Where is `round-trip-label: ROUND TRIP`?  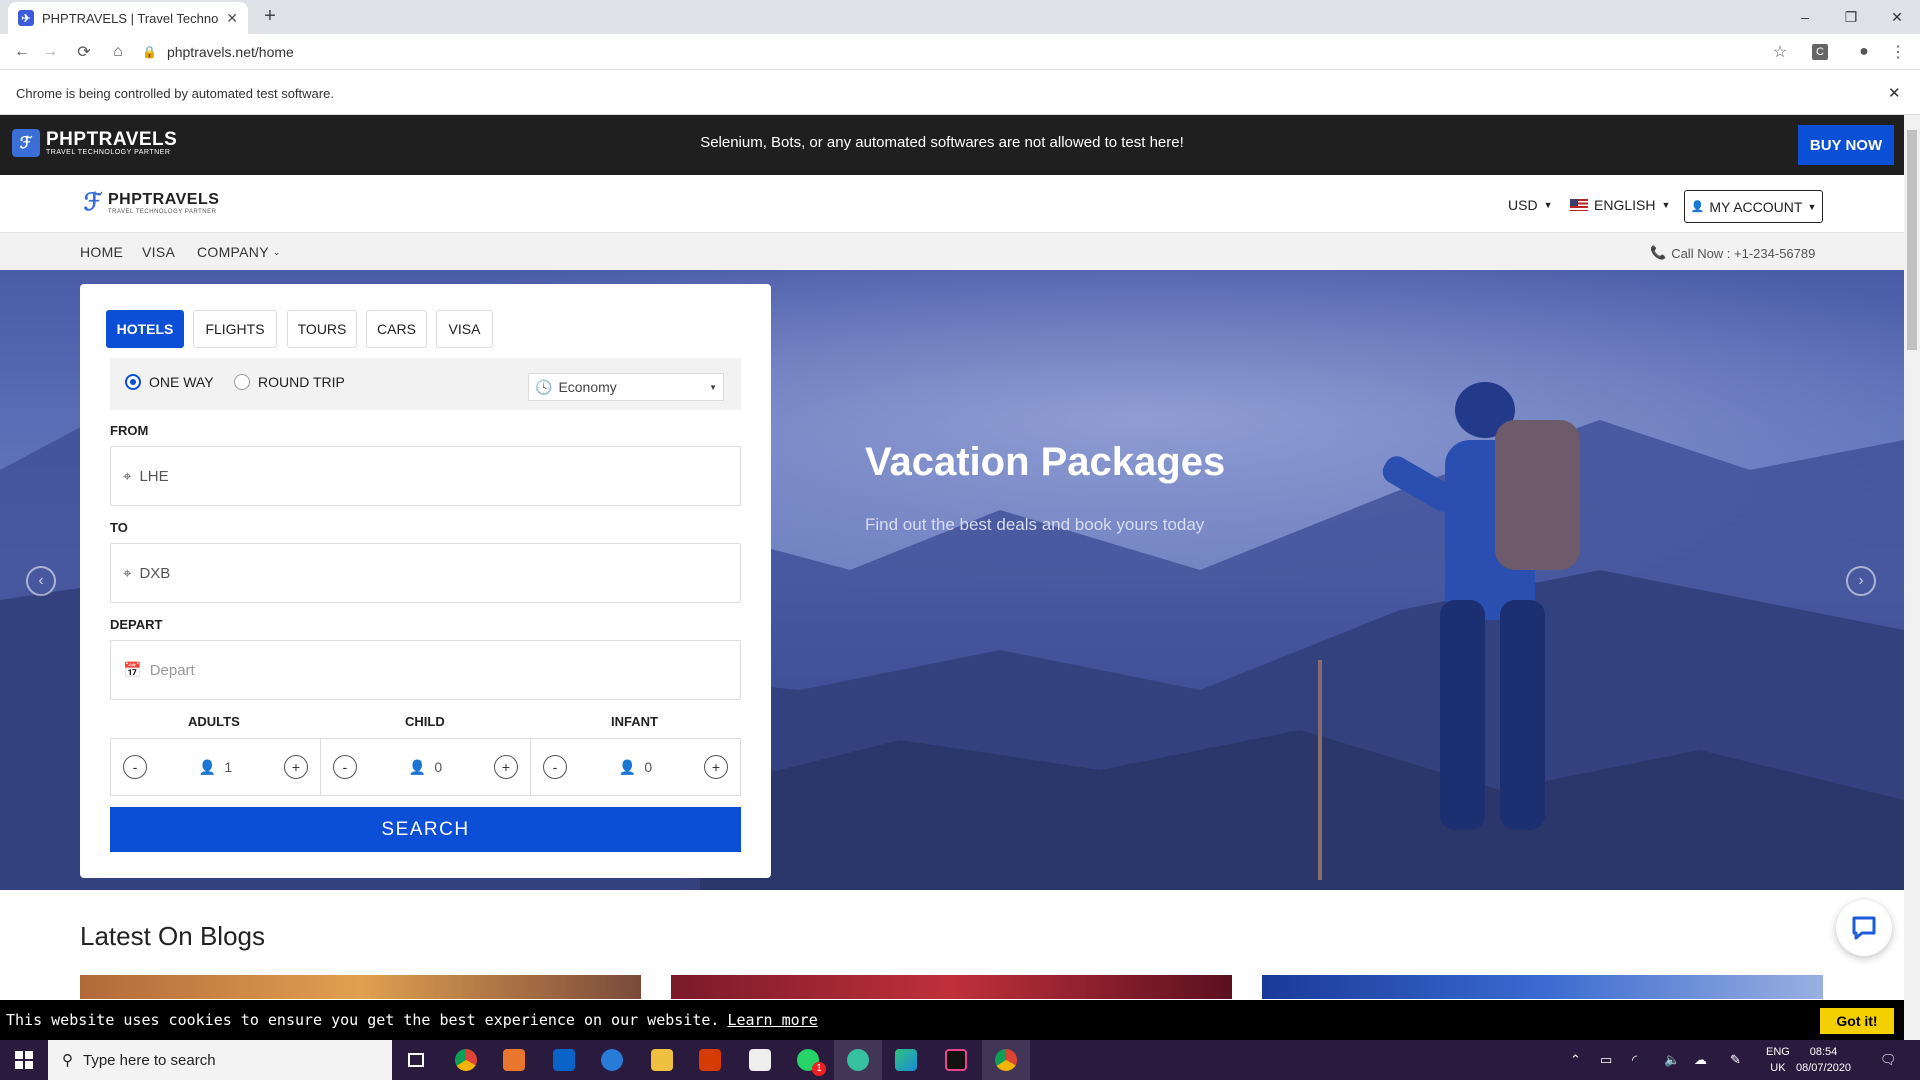
round-trip-label: ROUND TRIP is located at coordinates (301, 382).